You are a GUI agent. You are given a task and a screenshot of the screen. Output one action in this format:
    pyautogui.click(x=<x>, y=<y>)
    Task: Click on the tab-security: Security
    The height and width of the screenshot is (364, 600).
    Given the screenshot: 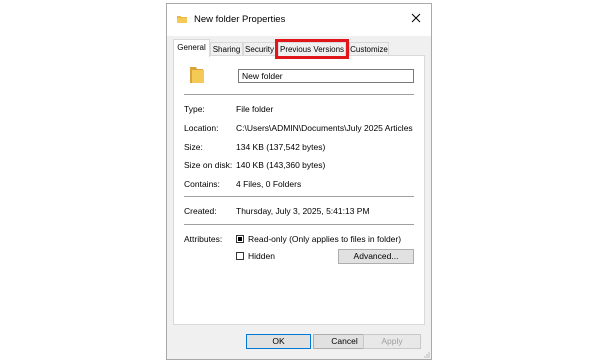 What is the action you would take?
    pyautogui.click(x=259, y=49)
    